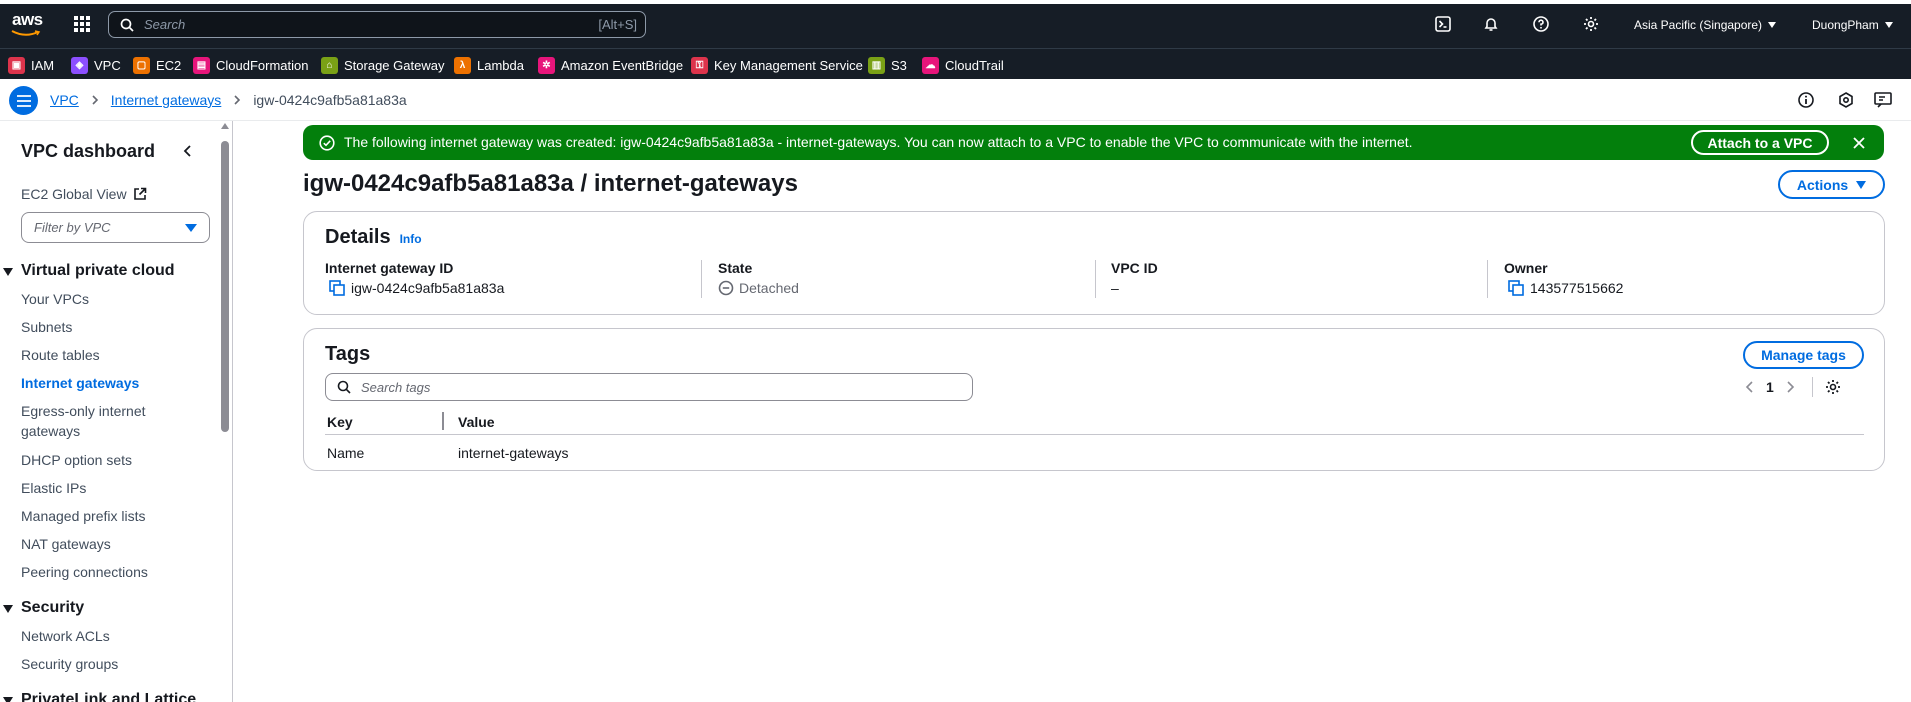 The height and width of the screenshot is (702, 1911). I want to click on feedback-icon, so click(1883, 100).